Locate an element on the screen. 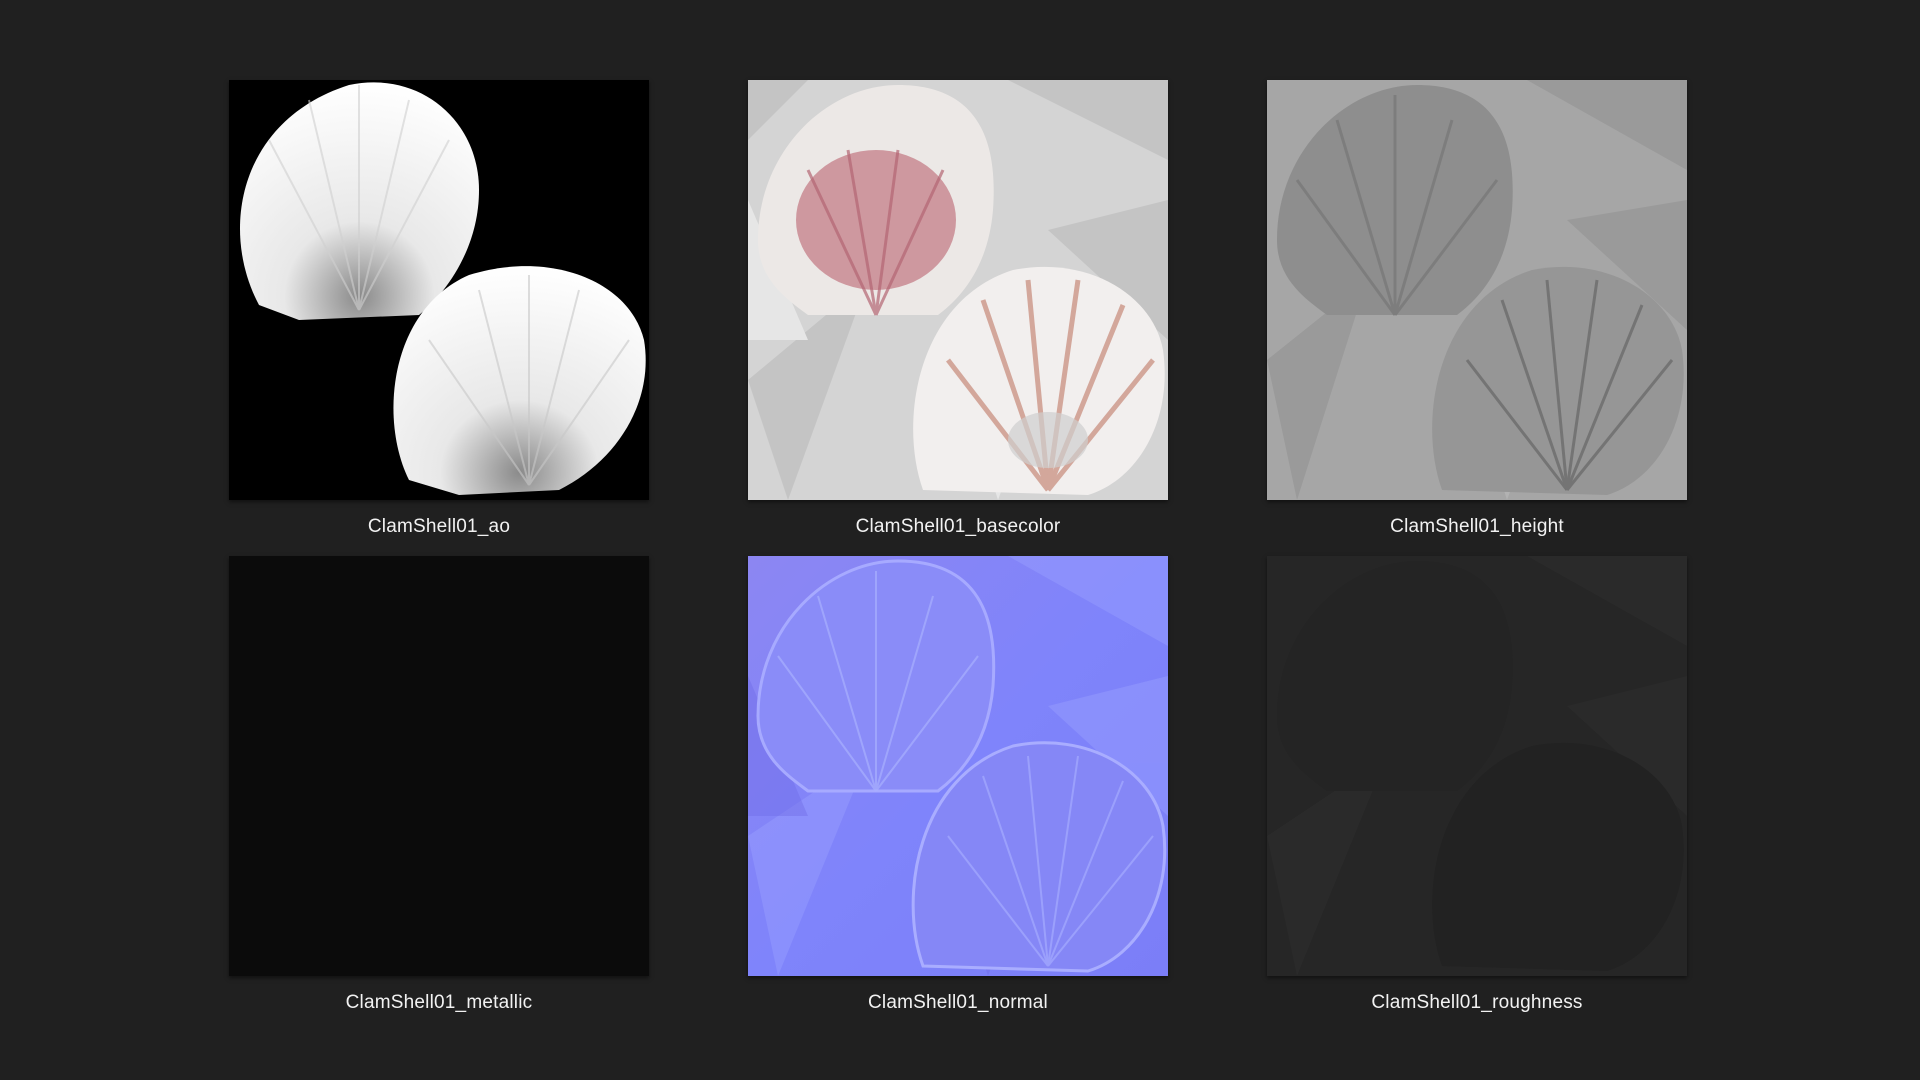 The width and height of the screenshot is (1920, 1080). file-tile-ao: ClamShell01_ao is located at coordinates (439, 309).